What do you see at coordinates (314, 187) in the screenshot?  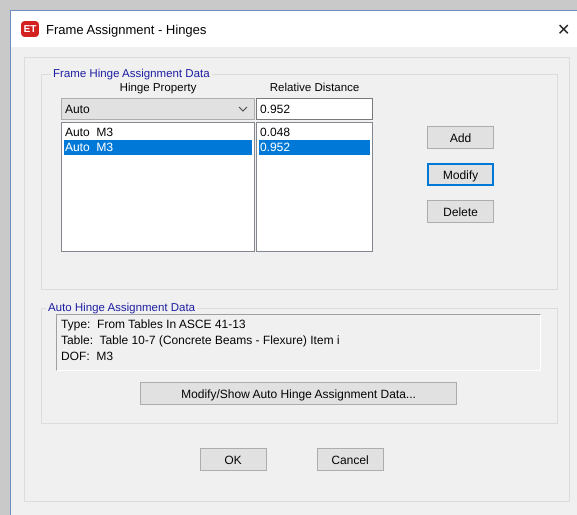 I see `distance-list: 0.048 0.952` at bounding box center [314, 187].